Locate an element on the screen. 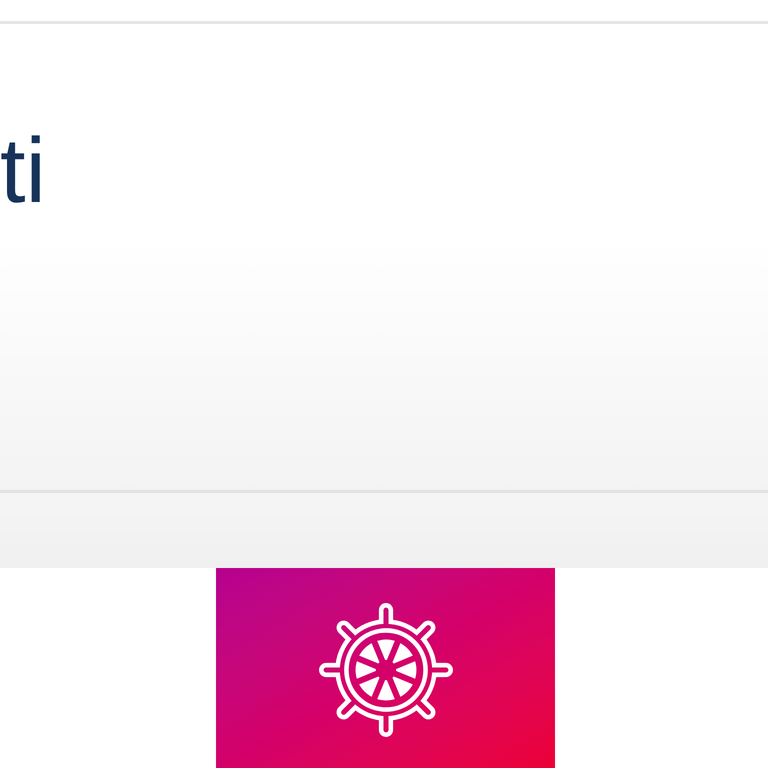 The image size is (768, 768). category-tile is located at coordinates (385, 668).